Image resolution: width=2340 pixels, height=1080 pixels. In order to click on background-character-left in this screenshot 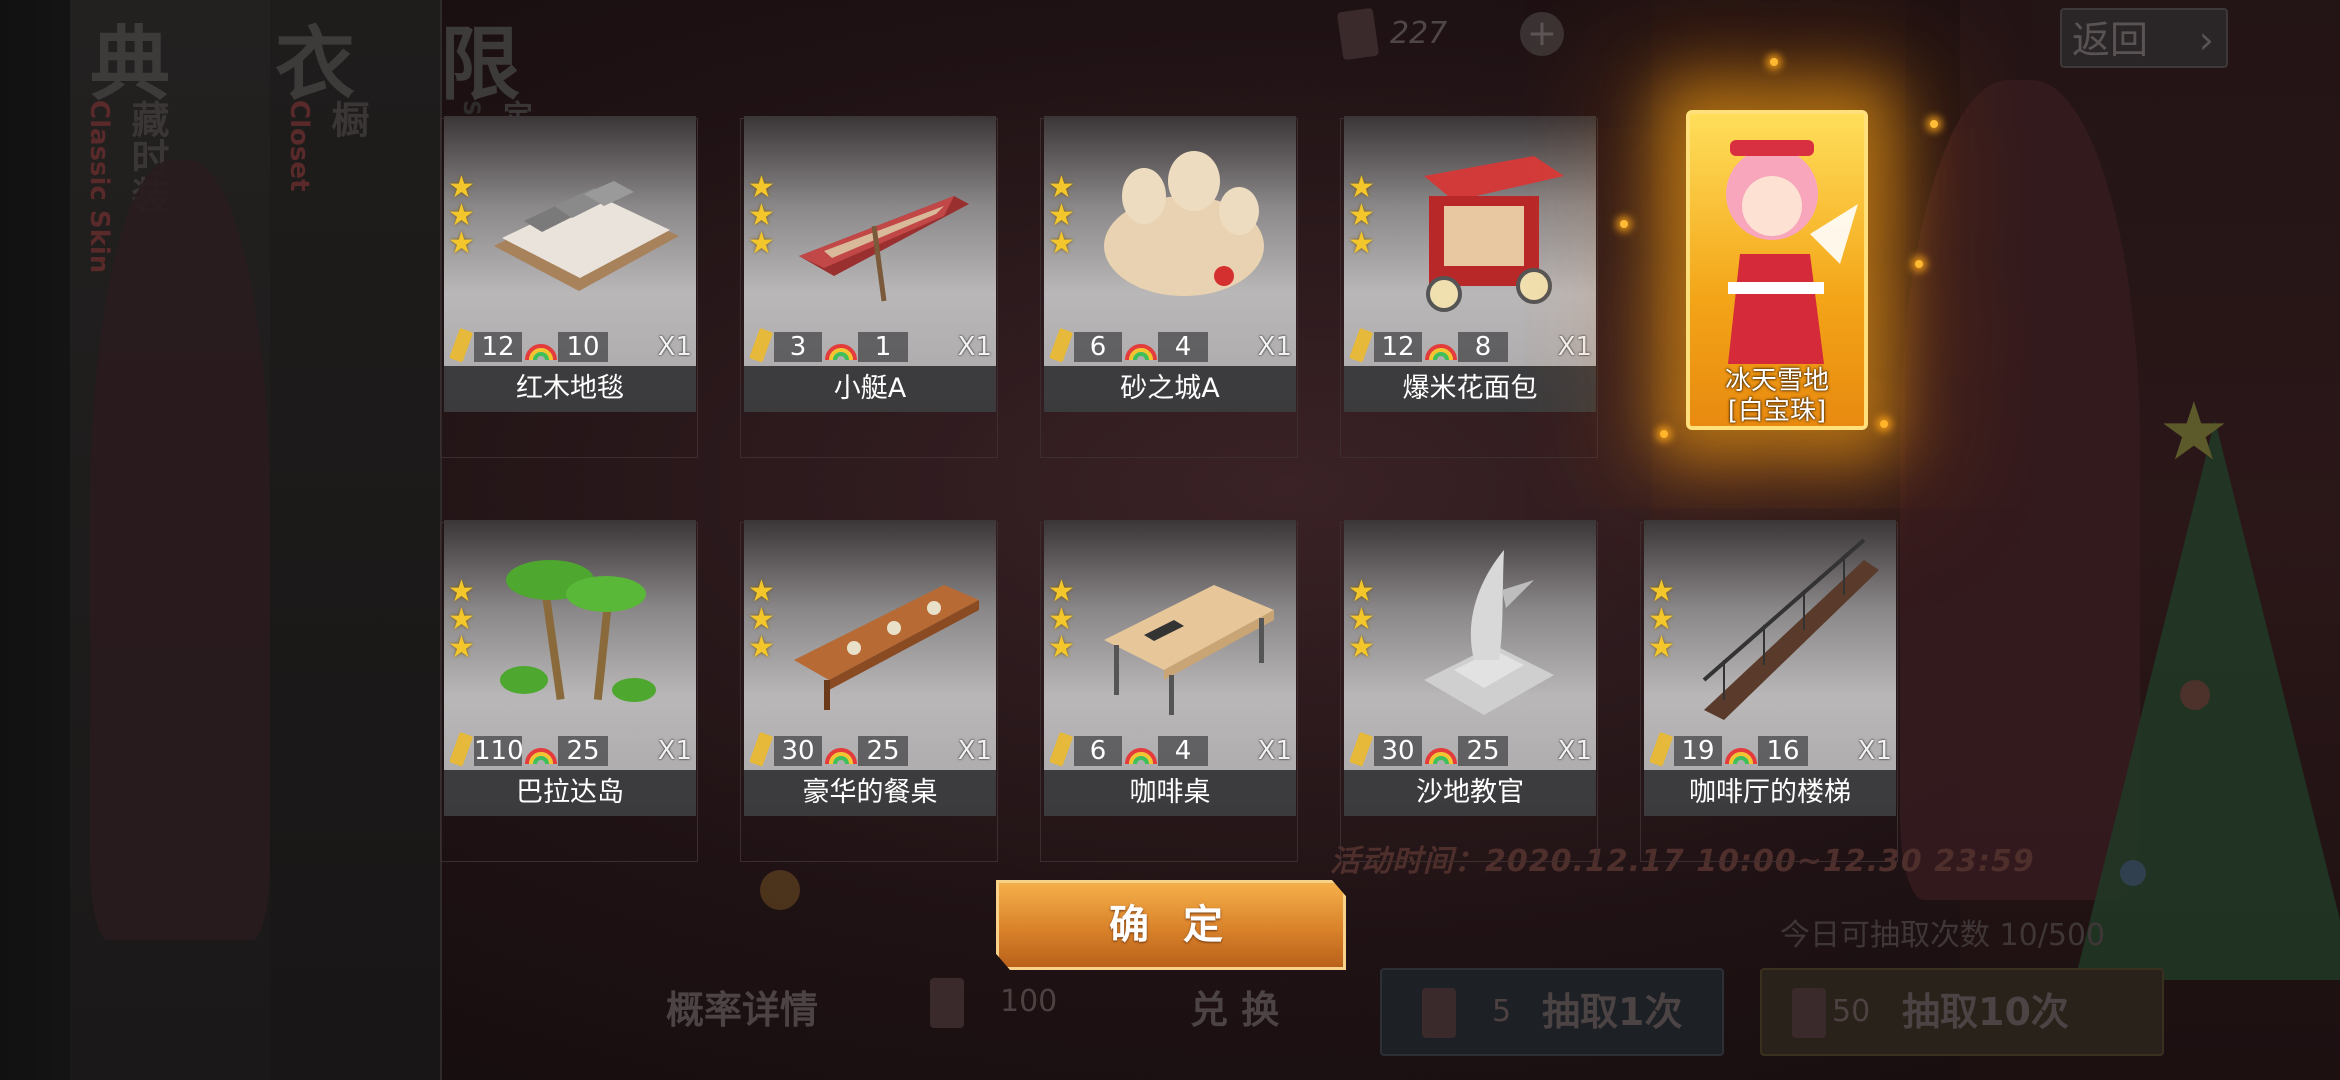, I will do `click(180, 550)`.